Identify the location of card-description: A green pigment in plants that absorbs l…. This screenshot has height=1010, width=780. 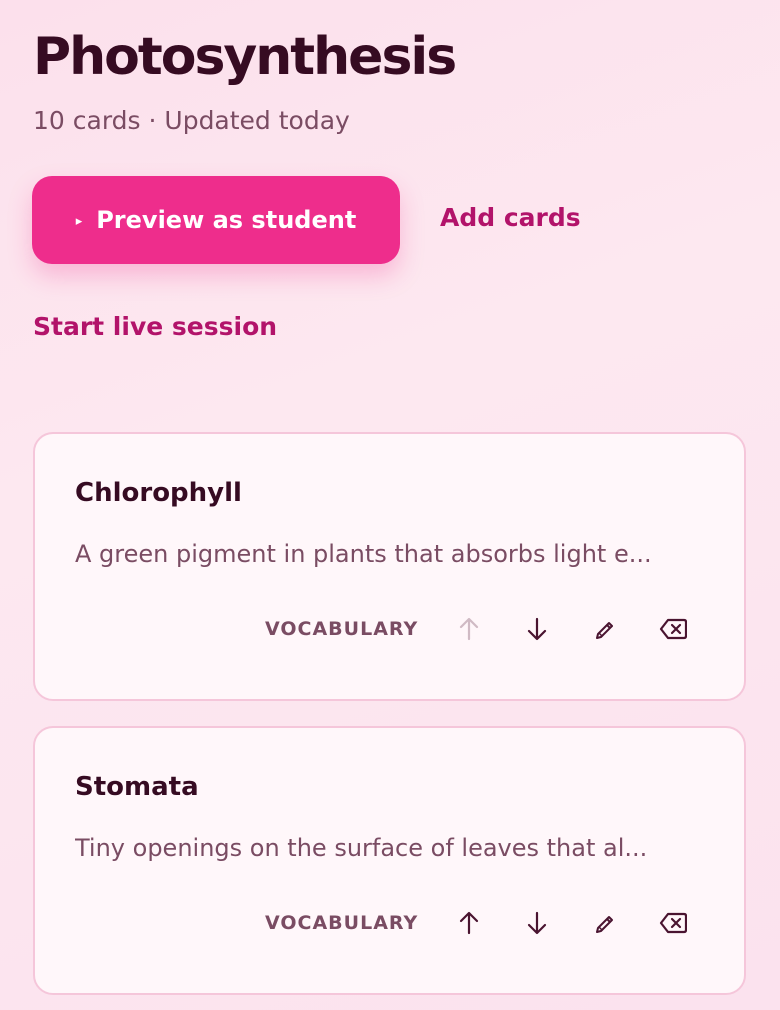
(363, 554).